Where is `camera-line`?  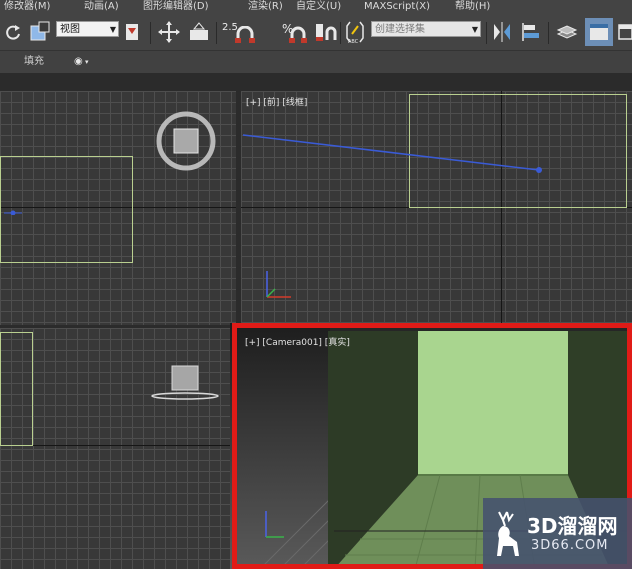 camera-line is located at coordinates (396, 153).